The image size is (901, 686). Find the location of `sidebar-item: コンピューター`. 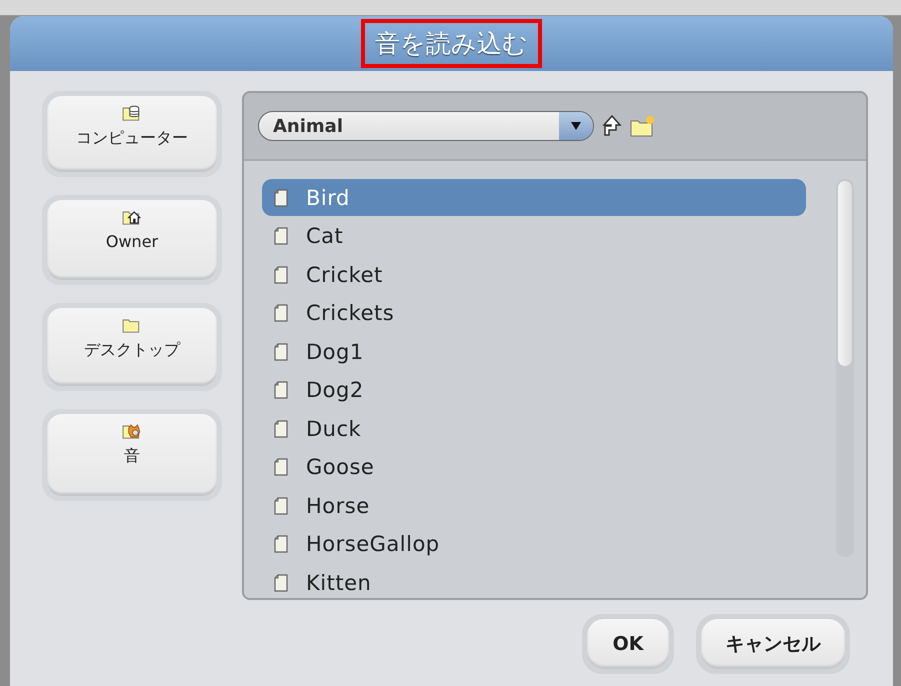

sidebar-item: コンピューター is located at coordinates (132, 134).